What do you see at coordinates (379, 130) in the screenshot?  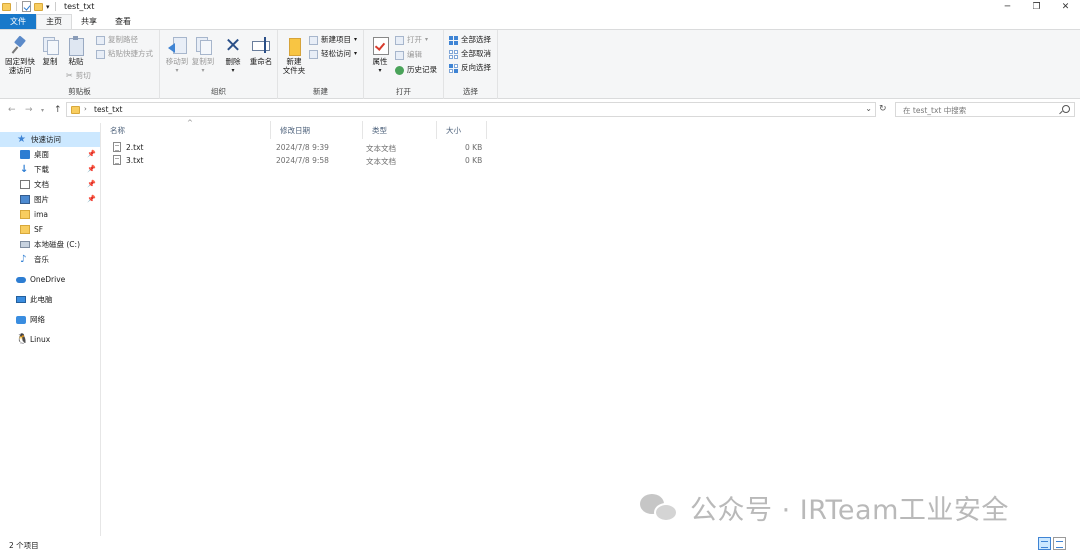 I see `column-header-type-label: 类型` at bounding box center [379, 130].